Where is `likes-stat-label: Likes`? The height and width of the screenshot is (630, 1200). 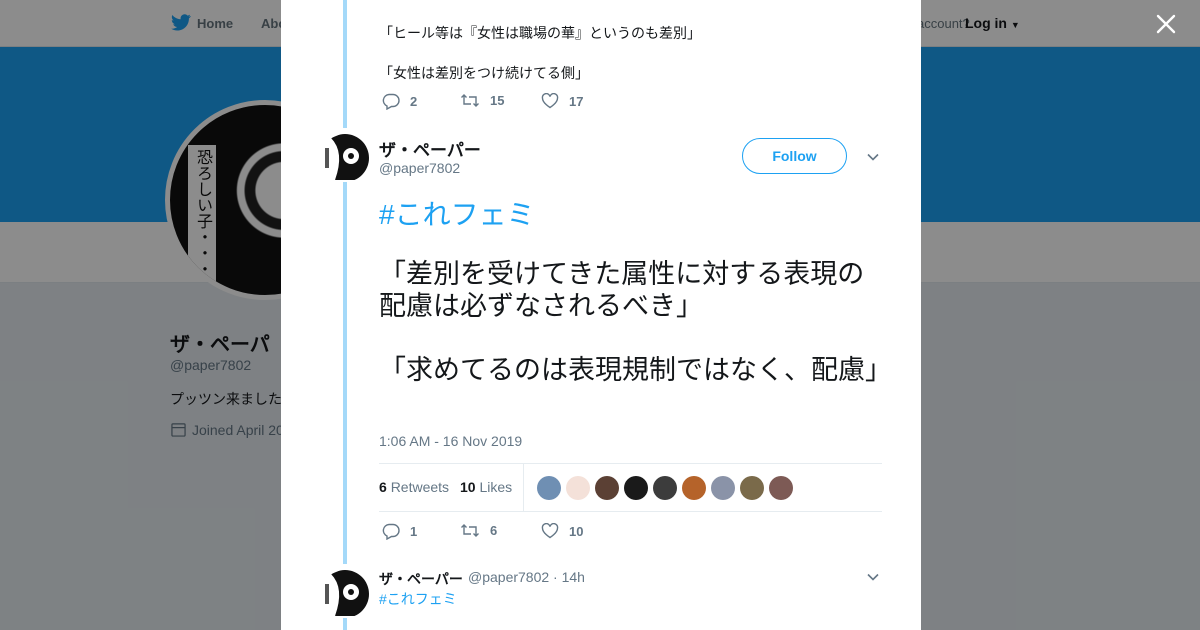
likes-stat-label: Likes is located at coordinates (496, 487).